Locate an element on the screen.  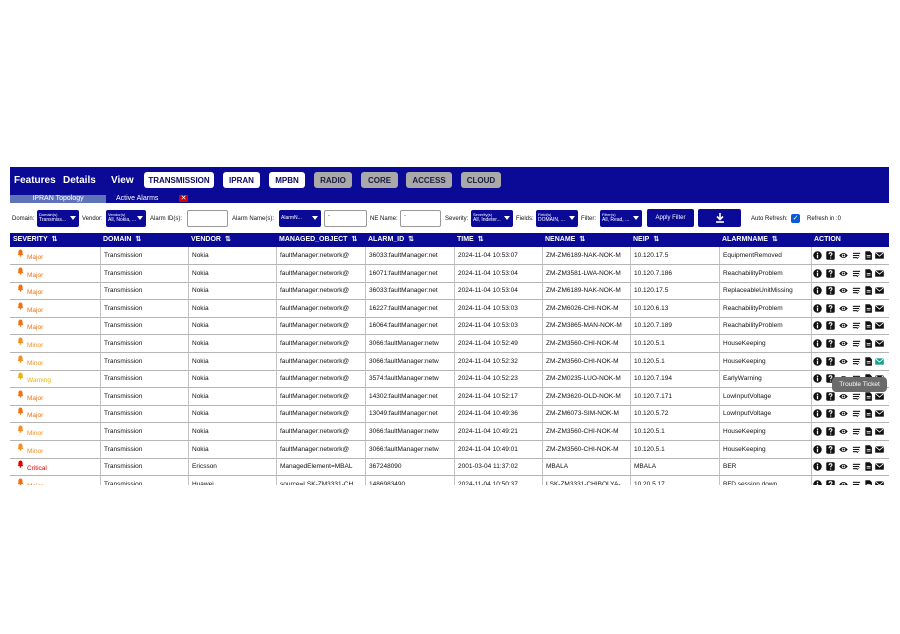
apply-filter-button: Apply Filter is located at coordinates (670, 218).